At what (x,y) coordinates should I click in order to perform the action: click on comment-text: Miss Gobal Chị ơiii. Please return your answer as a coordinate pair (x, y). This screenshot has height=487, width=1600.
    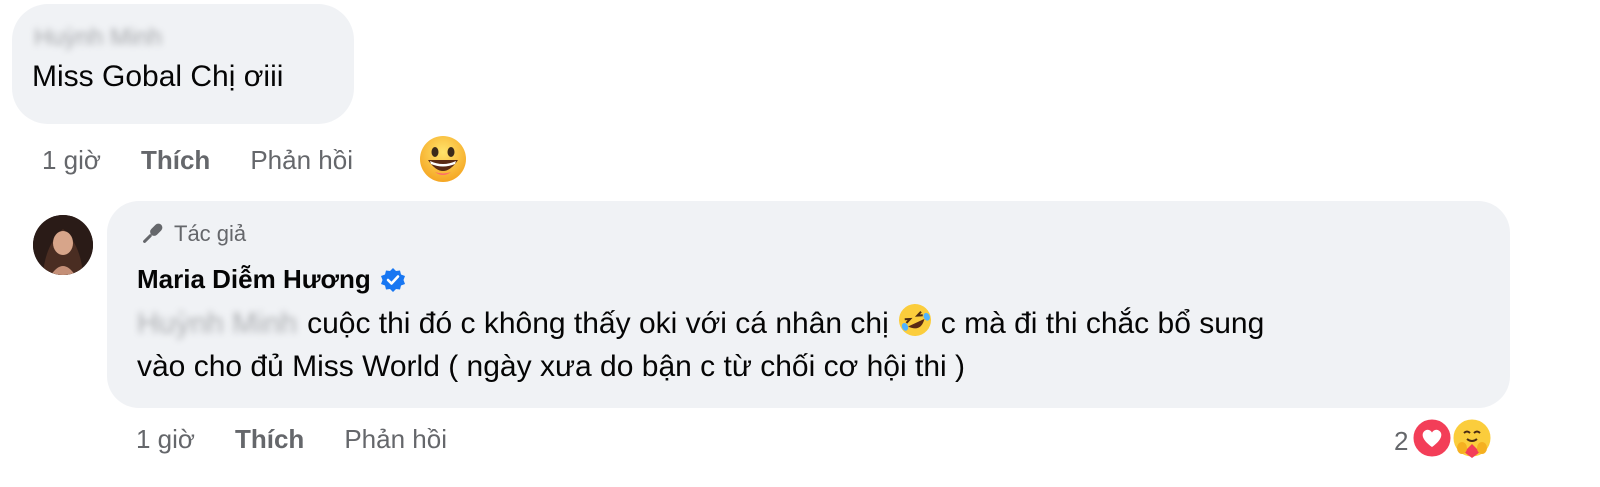
    Looking at the image, I should click on (158, 76).